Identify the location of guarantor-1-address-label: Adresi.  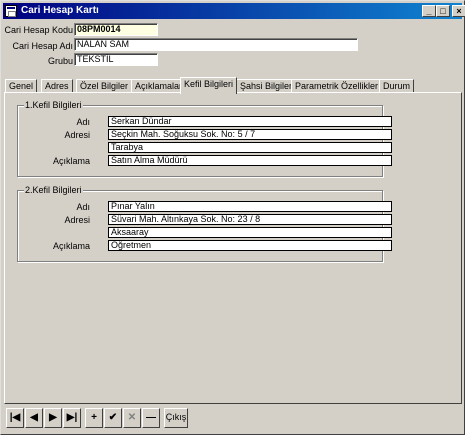
(77, 135).